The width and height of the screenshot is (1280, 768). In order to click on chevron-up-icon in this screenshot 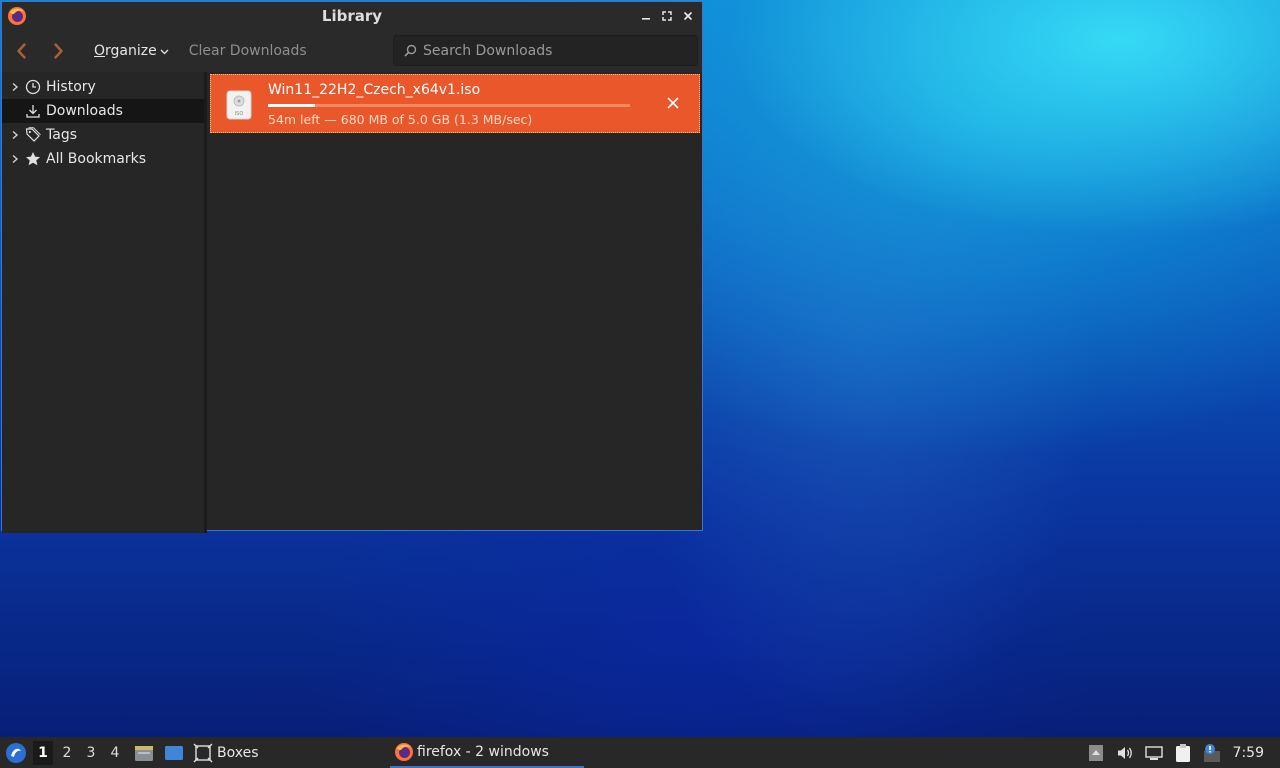, I will do `click(1095, 752)`.